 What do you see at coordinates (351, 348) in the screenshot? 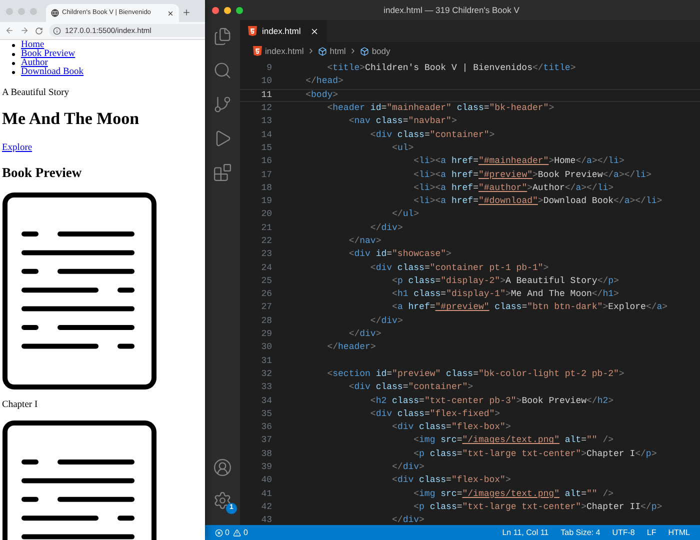
I see `code-line: </header>` at bounding box center [351, 348].